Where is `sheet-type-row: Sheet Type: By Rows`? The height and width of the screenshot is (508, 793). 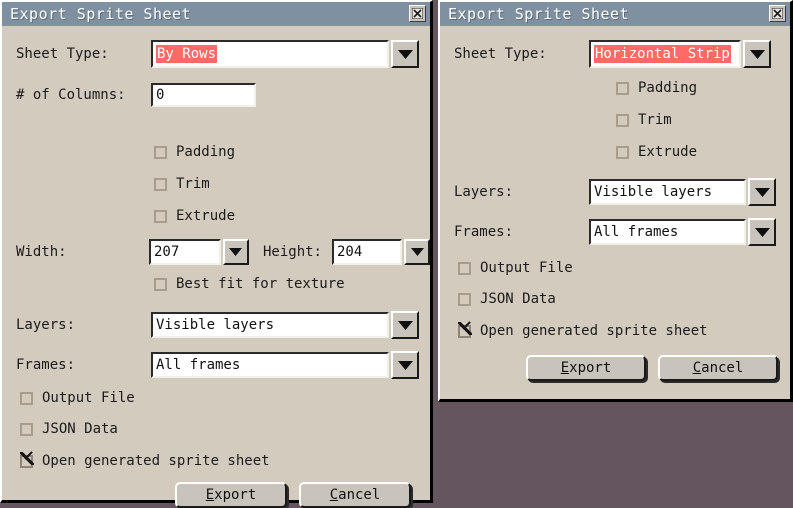
sheet-type-row: Sheet Type: By Rows is located at coordinates (223, 54).